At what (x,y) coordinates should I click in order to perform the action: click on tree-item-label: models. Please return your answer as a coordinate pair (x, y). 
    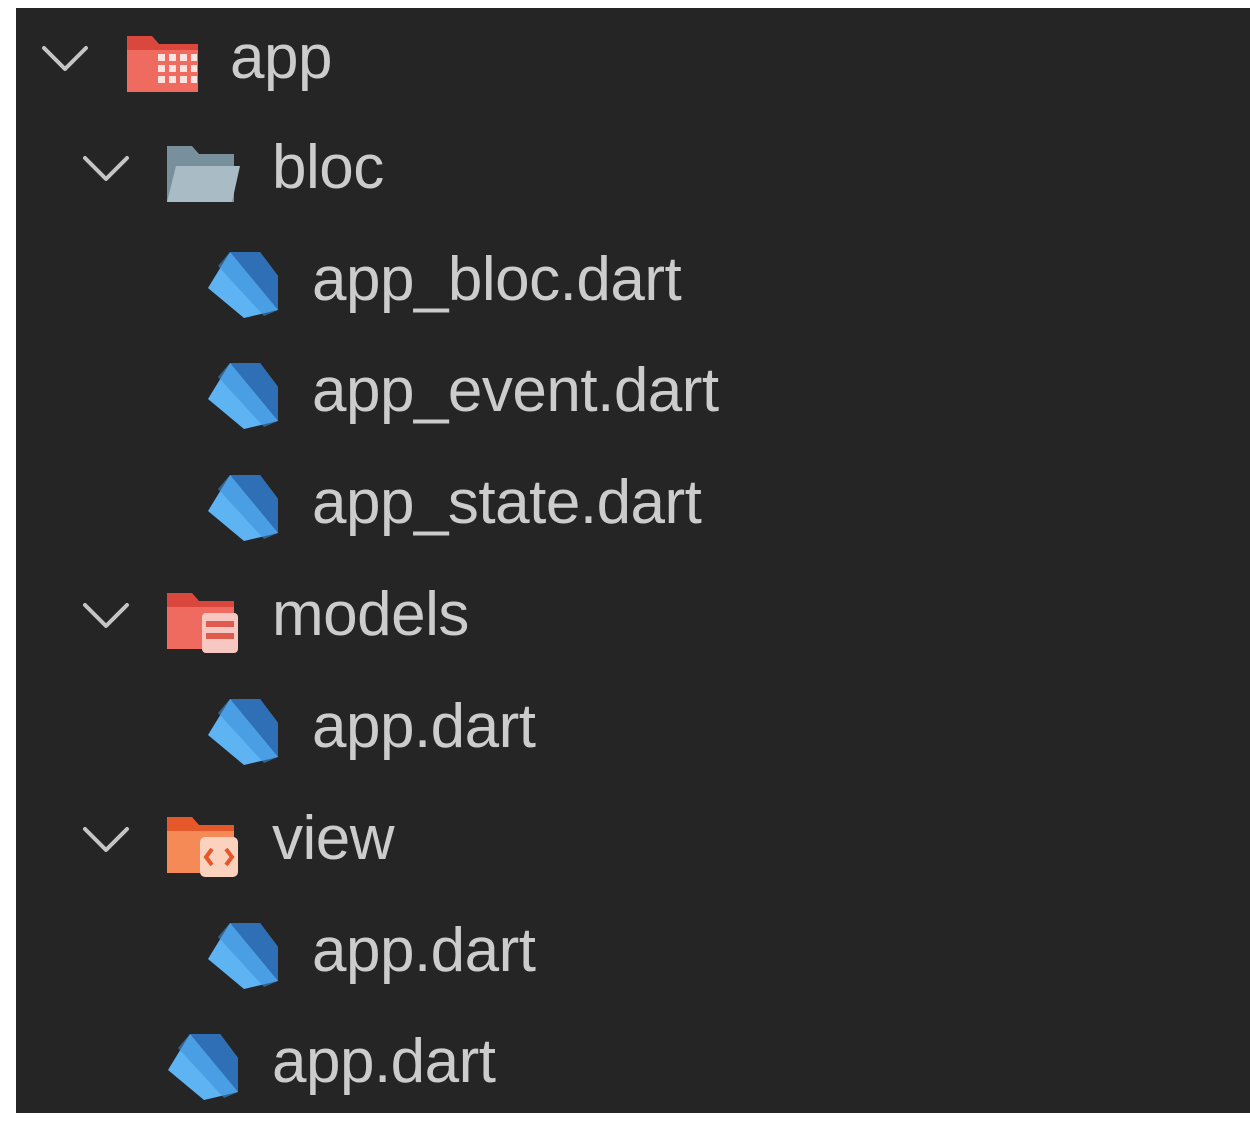
    Looking at the image, I should click on (370, 614).